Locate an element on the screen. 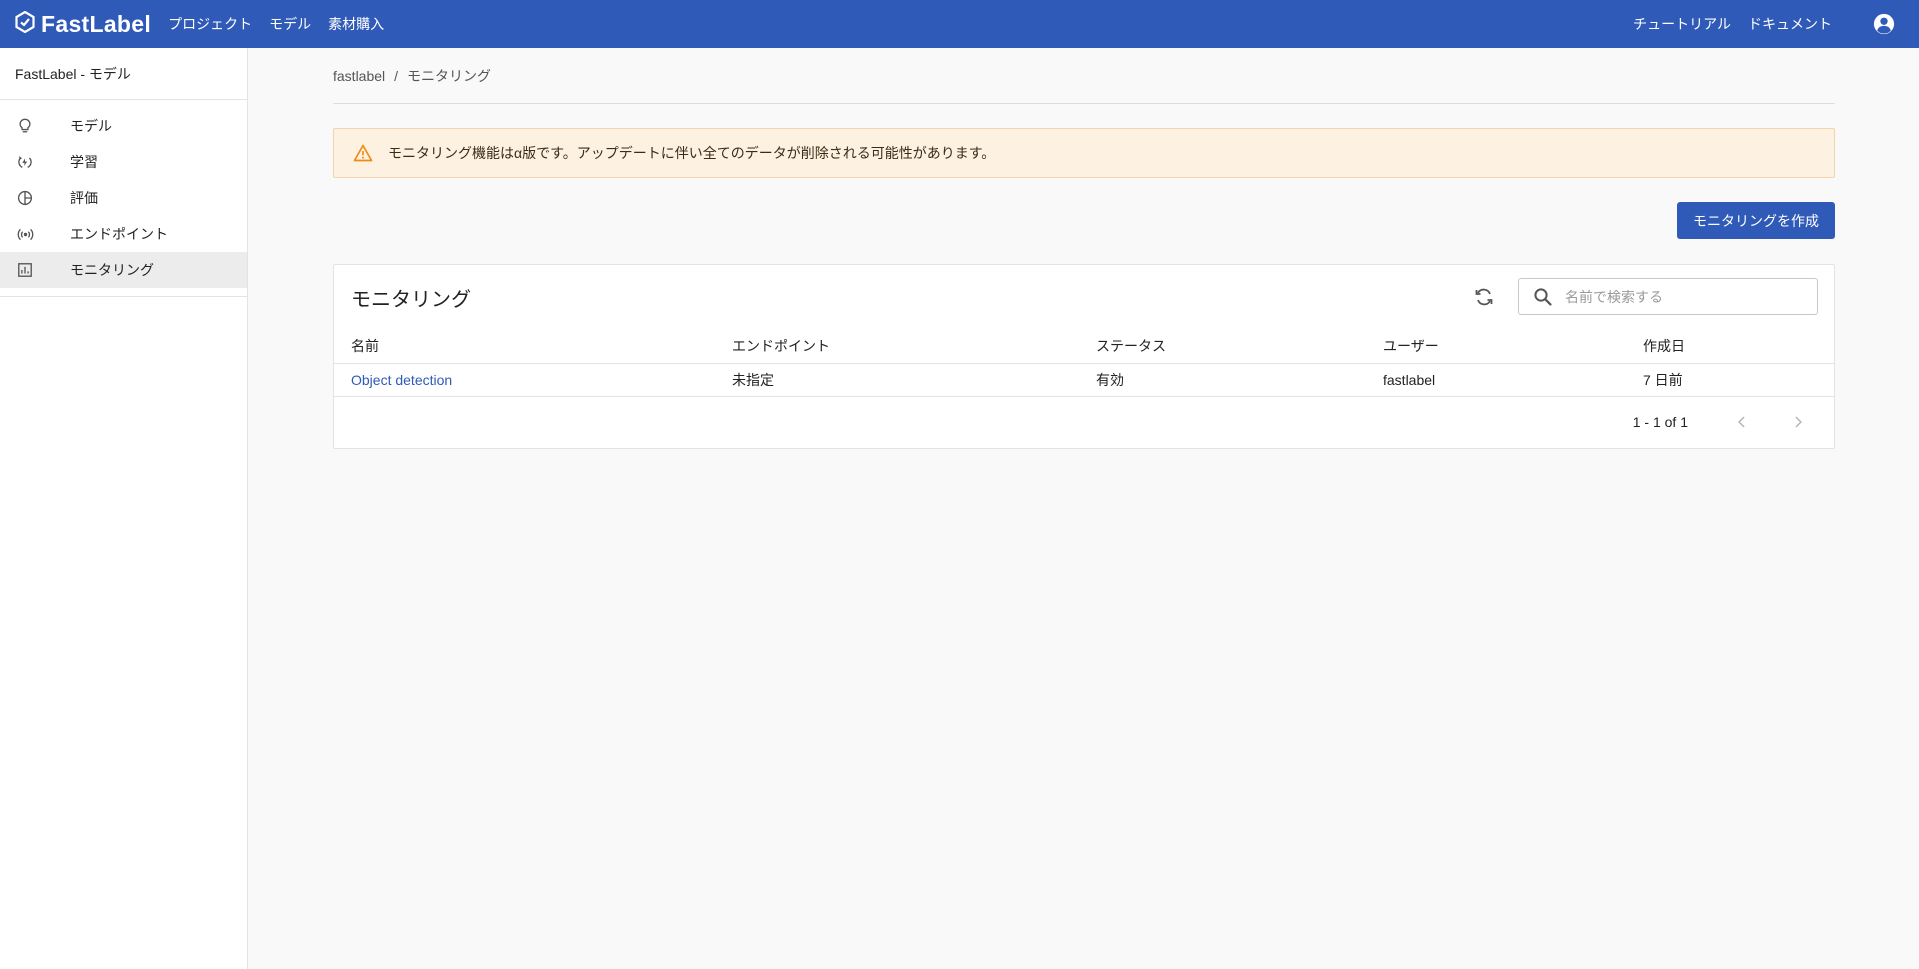 The image size is (1919, 969). card-header: モニタリング is located at coordinates (1084, 297).